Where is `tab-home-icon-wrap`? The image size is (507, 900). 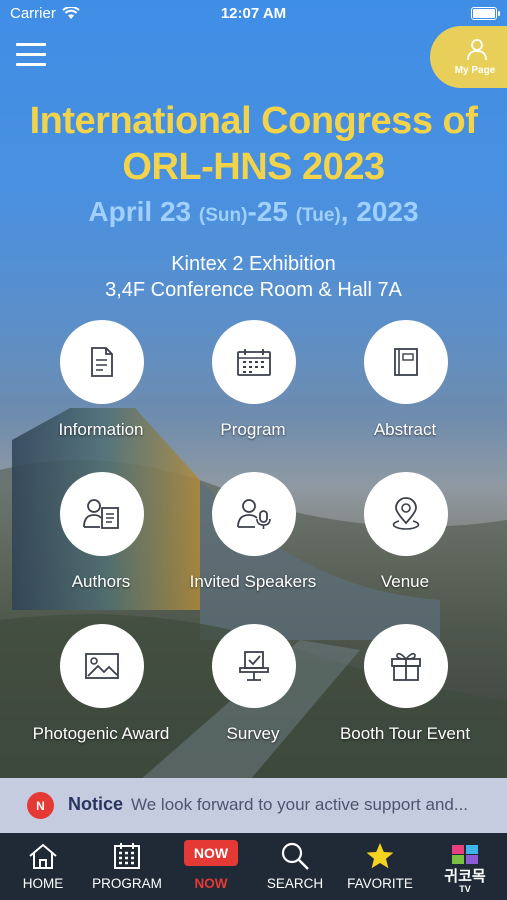 tab-home-icon-wrap is located at coordinates (43, 856).